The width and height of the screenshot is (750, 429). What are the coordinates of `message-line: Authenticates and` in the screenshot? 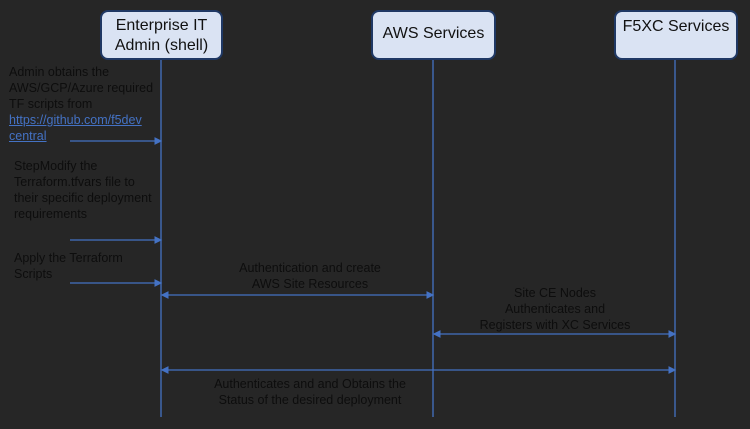 It's located at (555, 309).